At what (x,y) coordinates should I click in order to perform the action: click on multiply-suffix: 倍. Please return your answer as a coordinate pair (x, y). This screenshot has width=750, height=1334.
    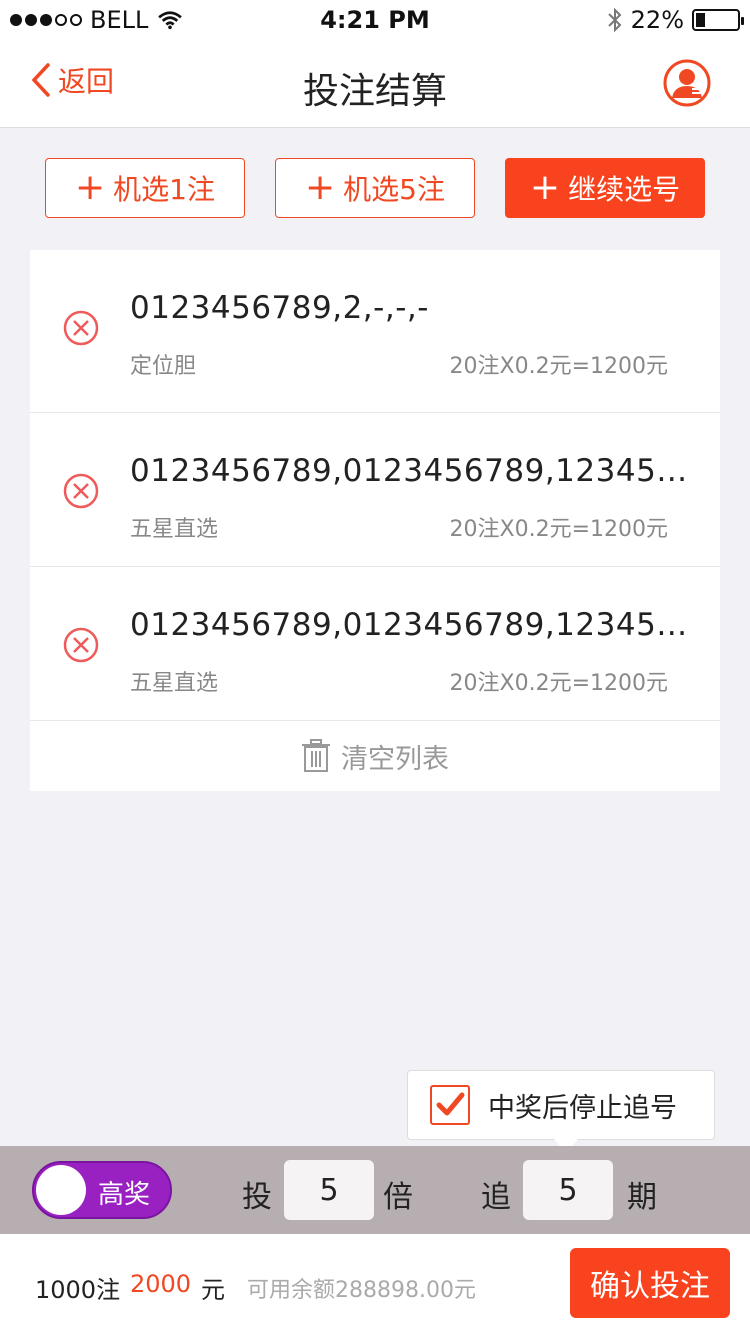
    Looking at the image, I should click on (398, 1197).